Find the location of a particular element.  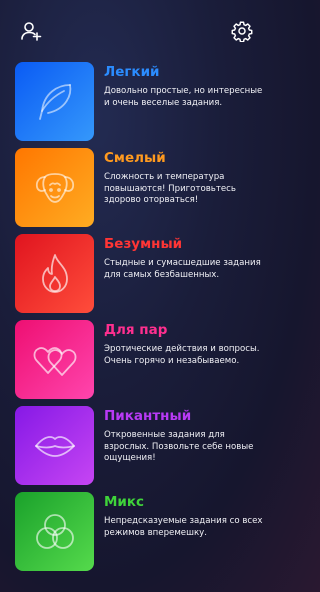

settings-button is located at coordinates (242, 31).